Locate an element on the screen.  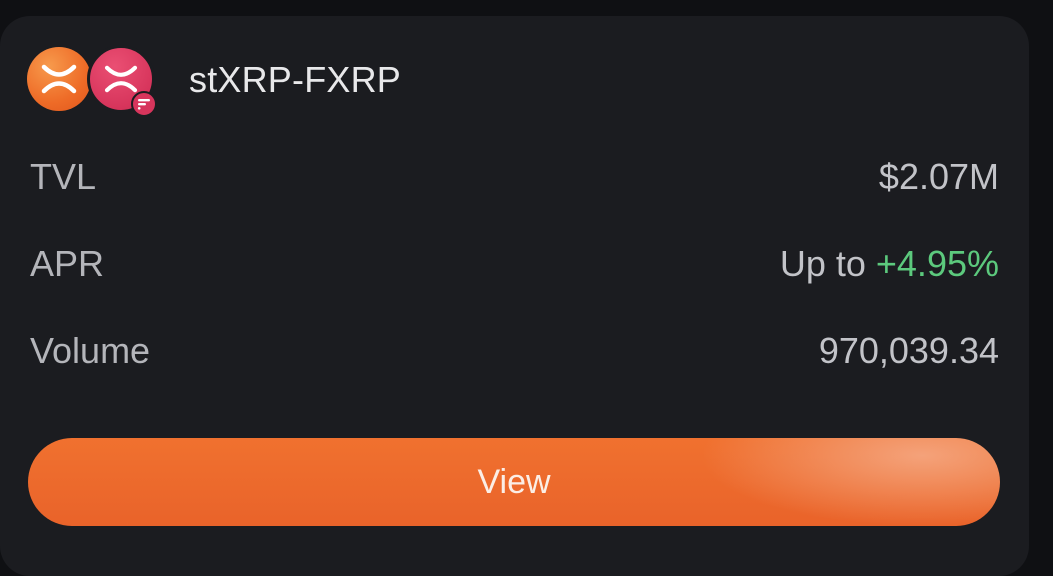
volume-value: 970,039.34 is located at coordinates (908, 350).